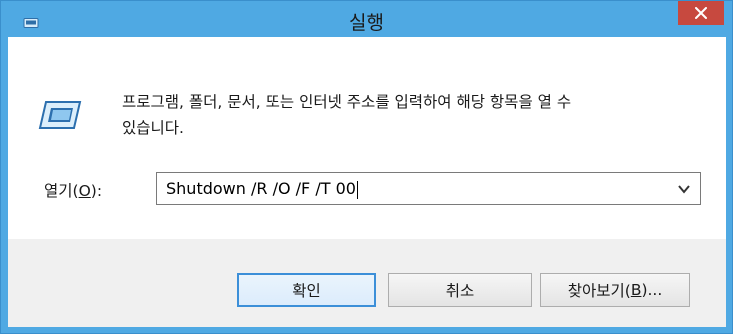  Describe the element at coordinates (636, 290) in the screenshot. I see `browse-label-accel: B` at that location.